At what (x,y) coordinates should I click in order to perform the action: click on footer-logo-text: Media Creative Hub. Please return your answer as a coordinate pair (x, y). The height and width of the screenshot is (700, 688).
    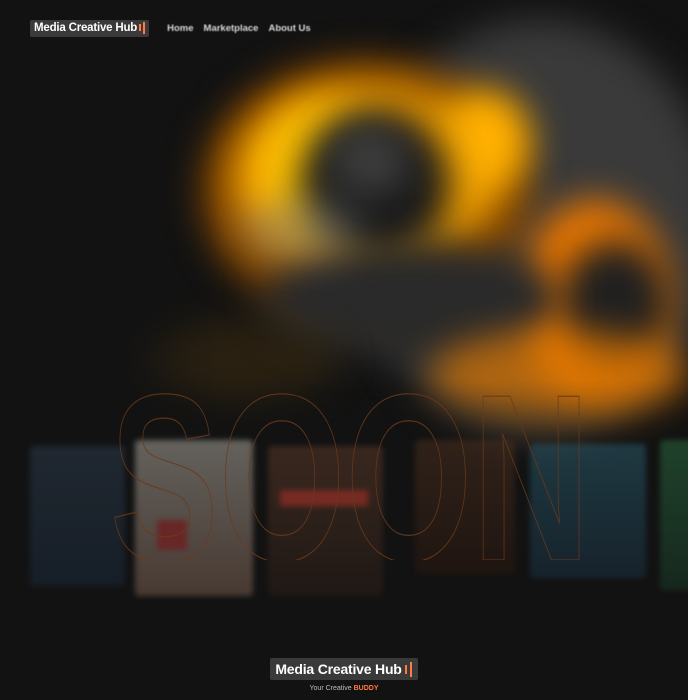
    Looking at the image, I should click on (338, 669).